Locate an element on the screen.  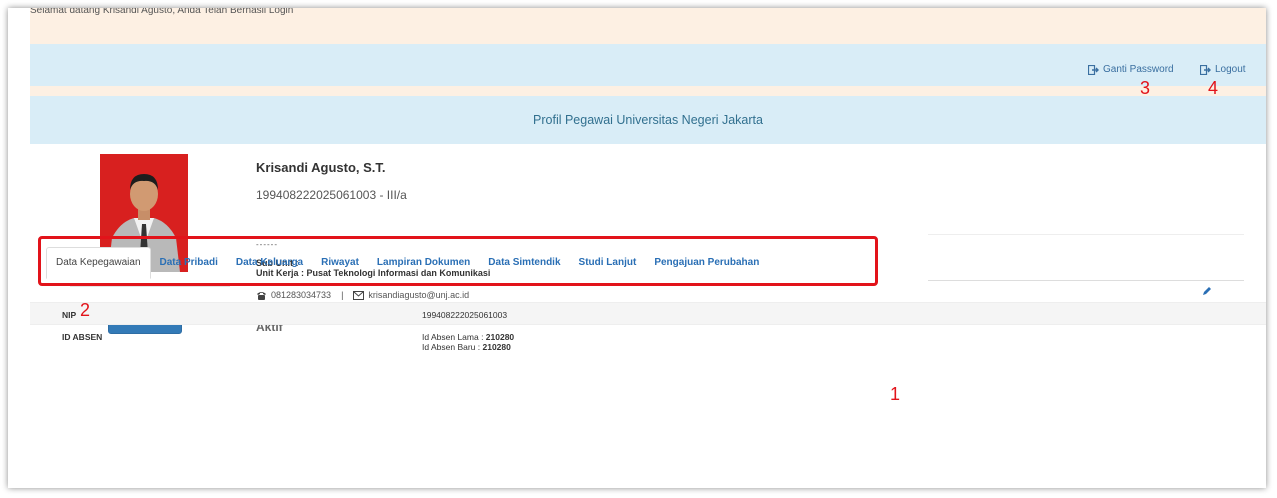
tabs-top-line is located at coordinates (1086, 234).